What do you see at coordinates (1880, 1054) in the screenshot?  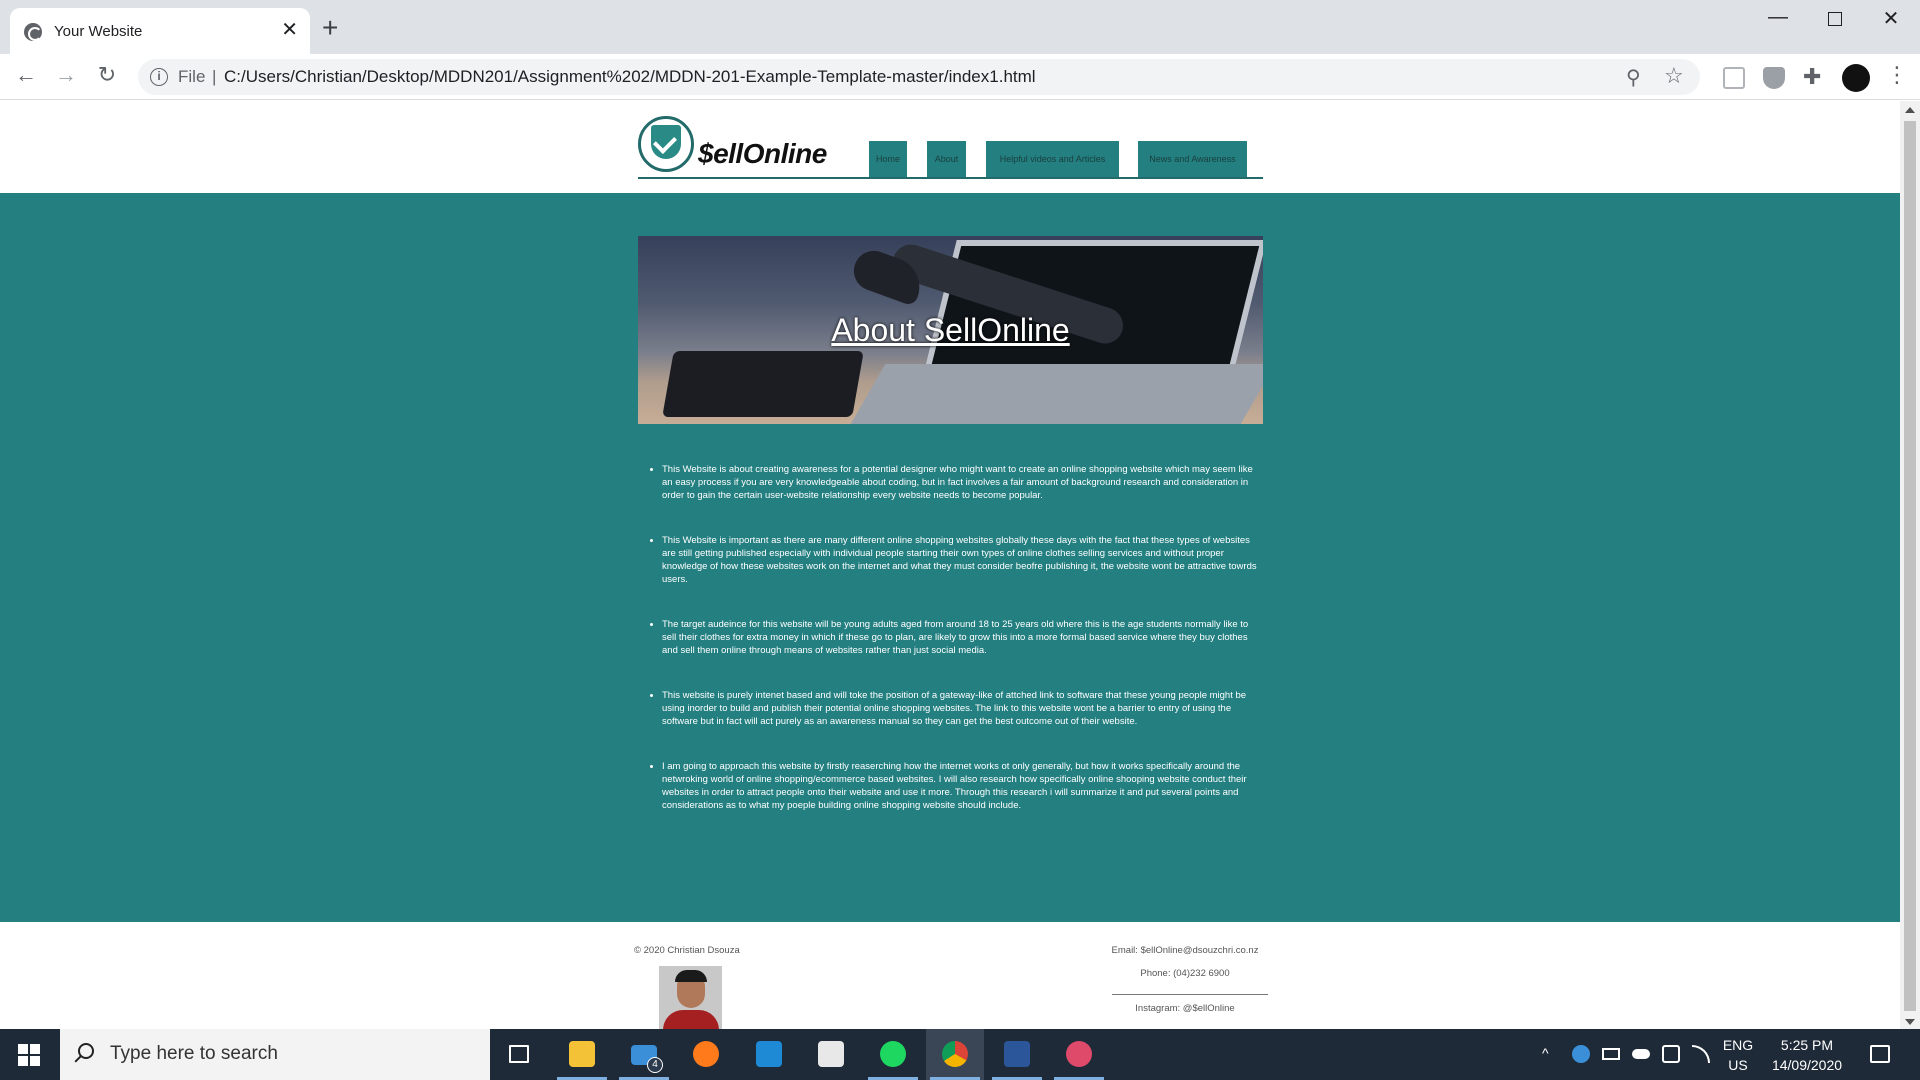 I see `notification-icon` at bounding box center [1880, 1054].